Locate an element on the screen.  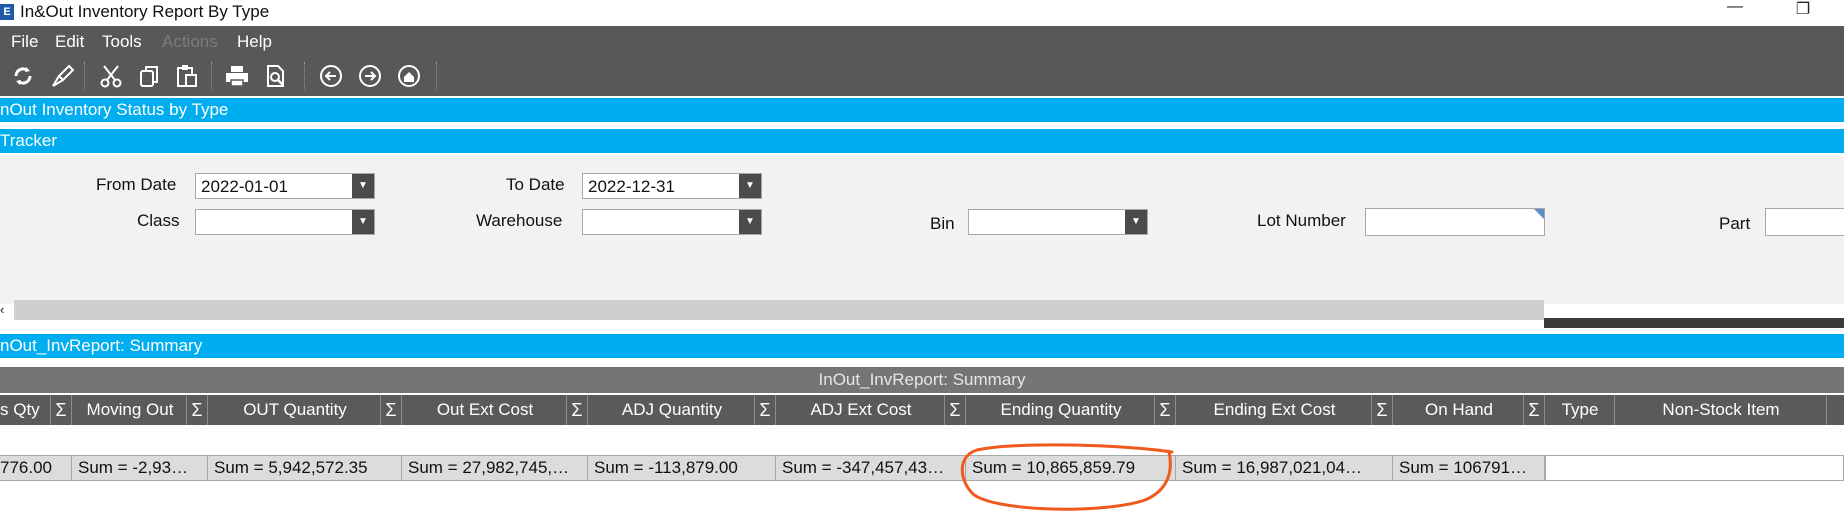
window-title: In&Out Inventory Report By Type is located at coordinates (145, 11).